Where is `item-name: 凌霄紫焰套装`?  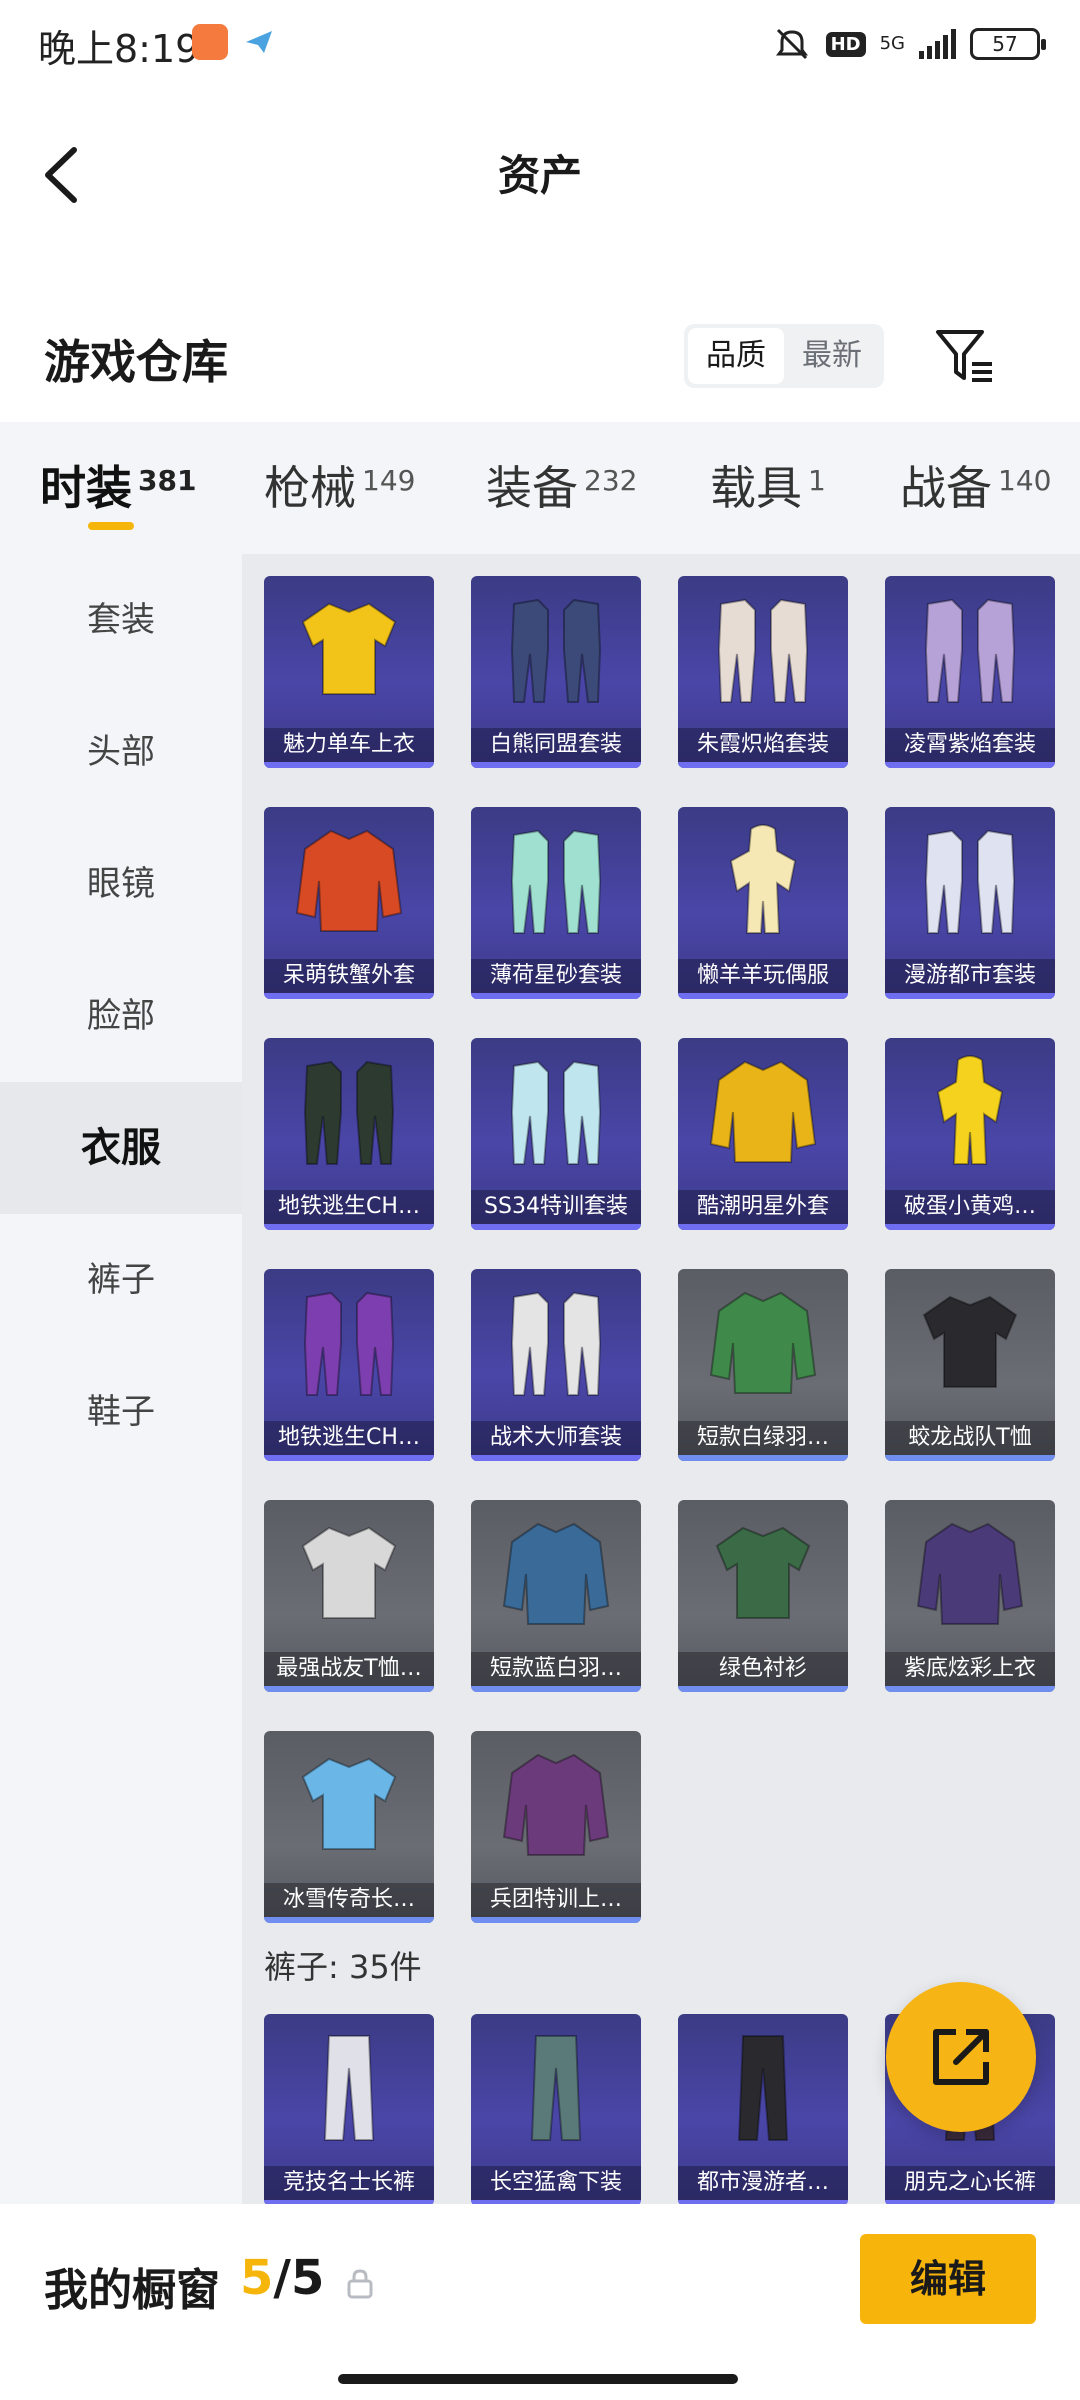
item-name: 凌霄紫焰套装 is located at coordinates (970, 745).